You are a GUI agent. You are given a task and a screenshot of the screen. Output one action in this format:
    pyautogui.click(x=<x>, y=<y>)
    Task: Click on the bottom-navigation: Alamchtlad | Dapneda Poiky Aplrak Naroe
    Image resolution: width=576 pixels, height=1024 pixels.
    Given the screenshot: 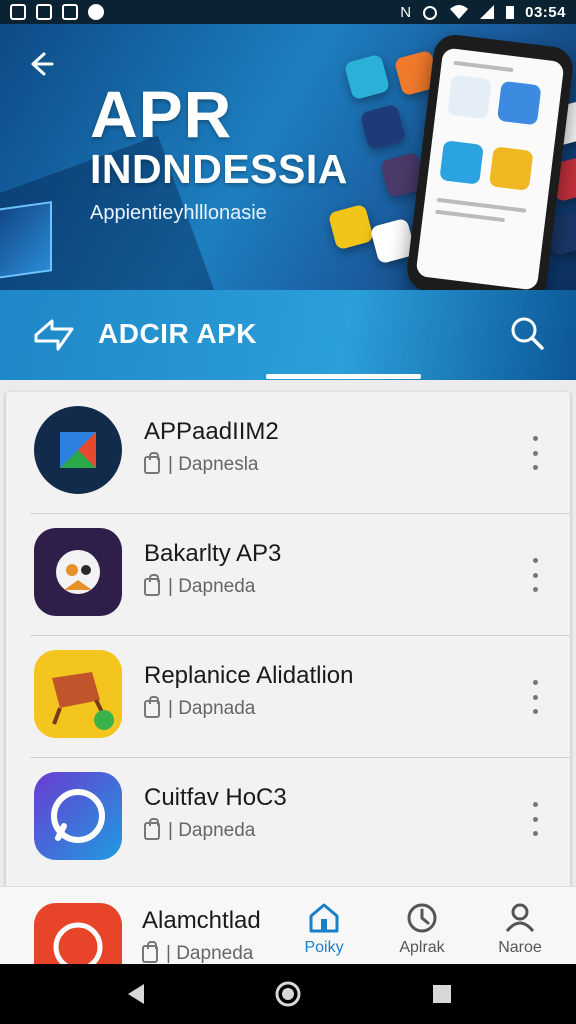 What is the action you would take?
    pyautogui.click(x=288, y=925)
    